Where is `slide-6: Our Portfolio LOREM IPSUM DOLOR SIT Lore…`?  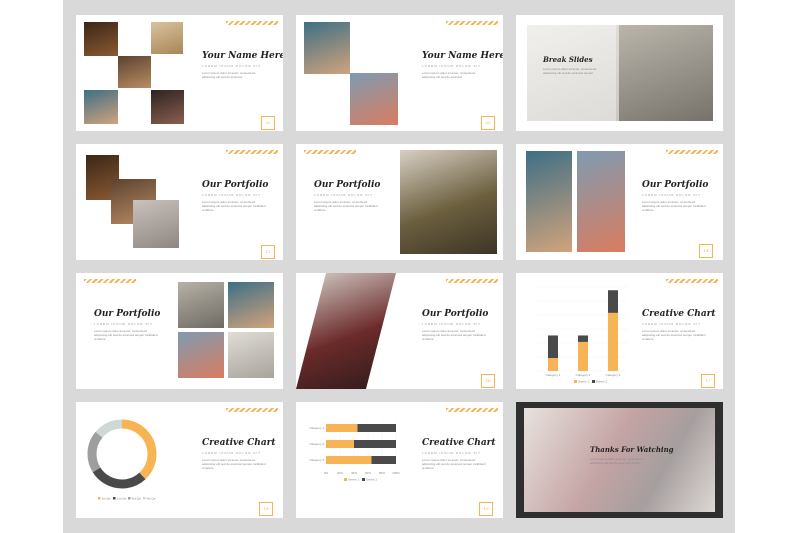 slide-6: Our Portfolio LOREM IPSUM DOLOR SIT Lore… is located at coordinates (619, 202).